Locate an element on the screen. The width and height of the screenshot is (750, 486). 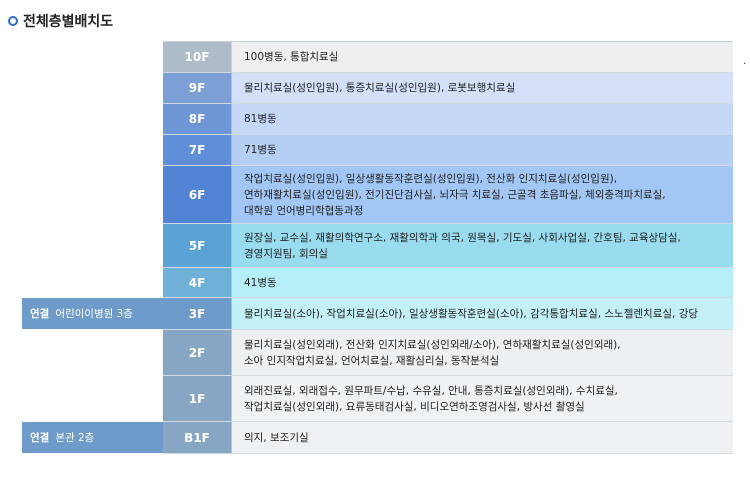
floor-description: 물리치료실(성인입원), 통증치료실(성인입원), 로봇보행치료실 is located at coordinates (482, 88).